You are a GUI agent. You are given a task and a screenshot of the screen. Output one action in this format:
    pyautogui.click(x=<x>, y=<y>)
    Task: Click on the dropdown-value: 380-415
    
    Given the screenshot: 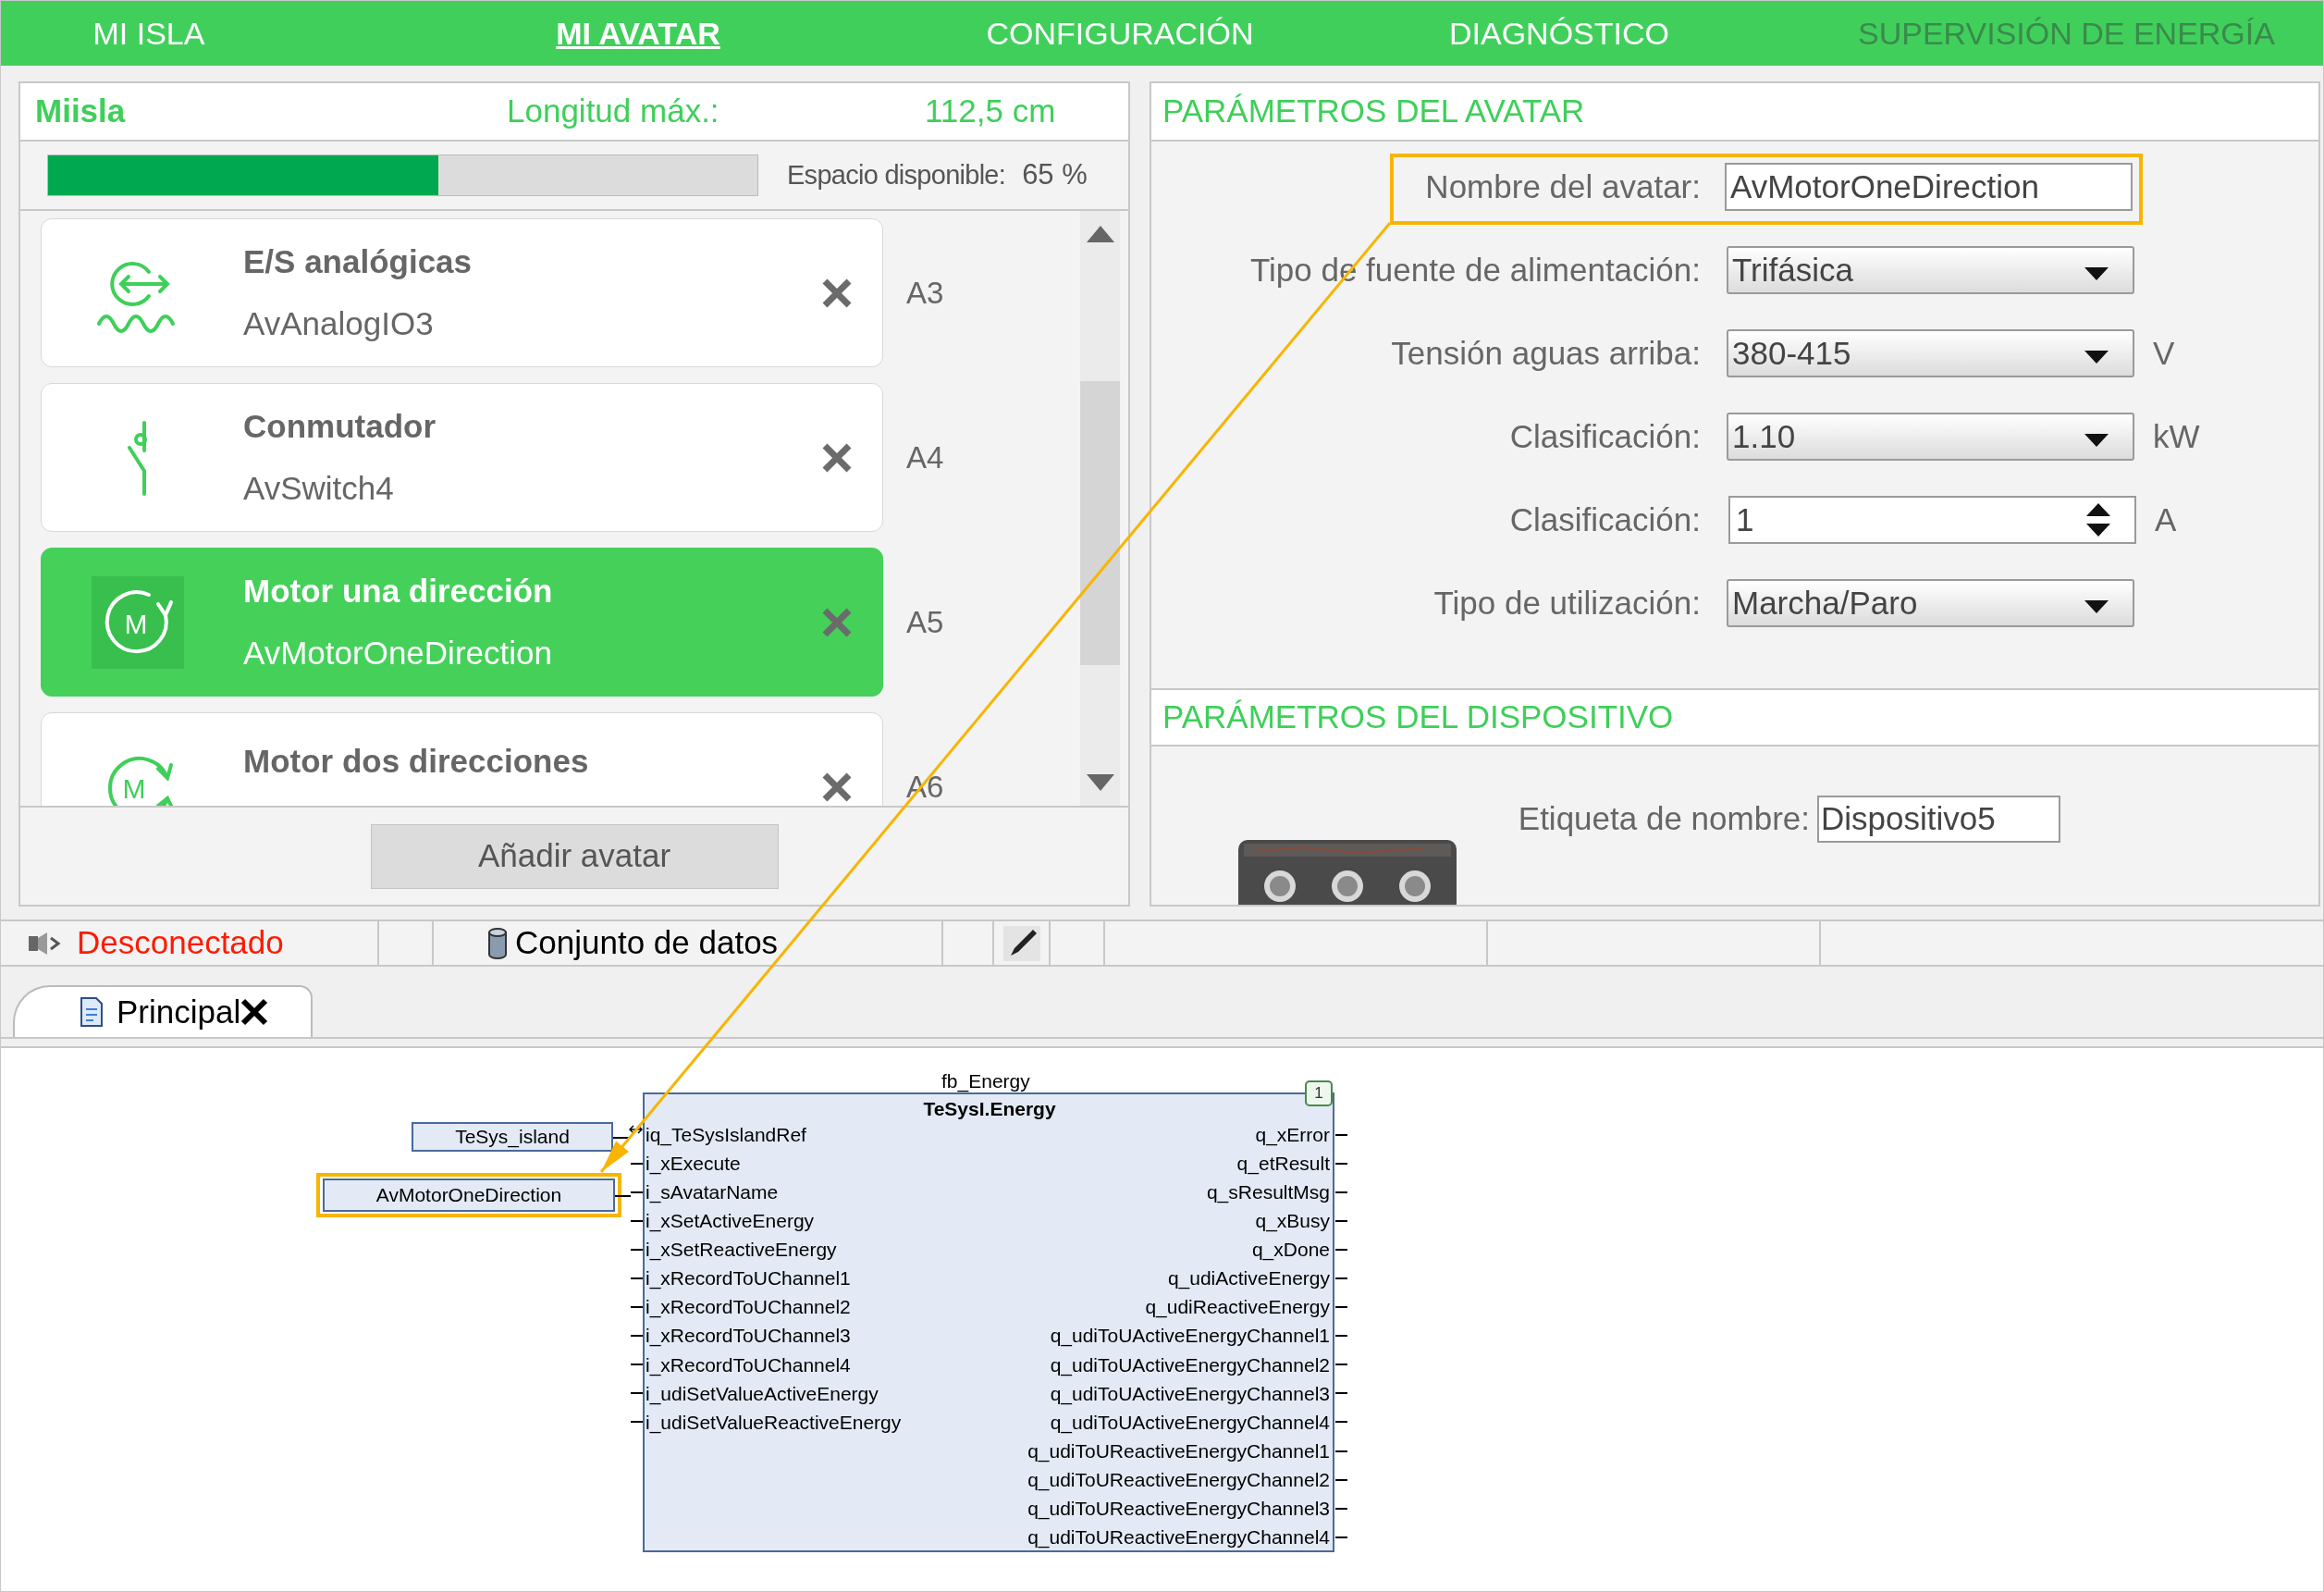 What is the action you would take?
    pyautogui.click(x=1792, y=353)
    